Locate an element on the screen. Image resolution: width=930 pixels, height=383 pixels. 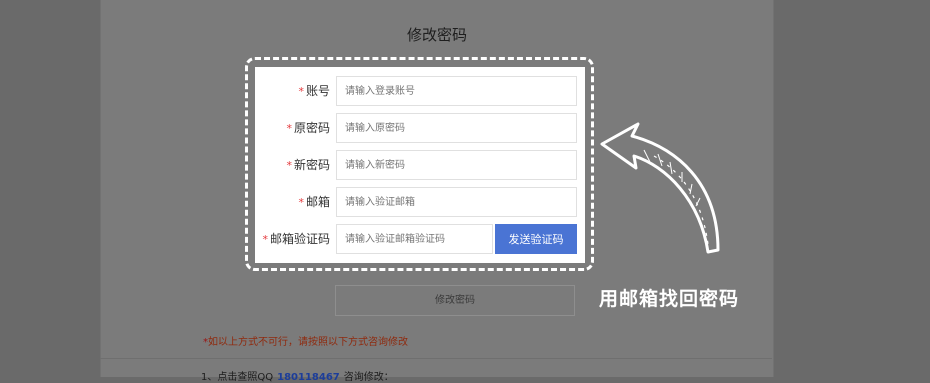
submit-button: 修改密码 is located at coordinates (455, 300).